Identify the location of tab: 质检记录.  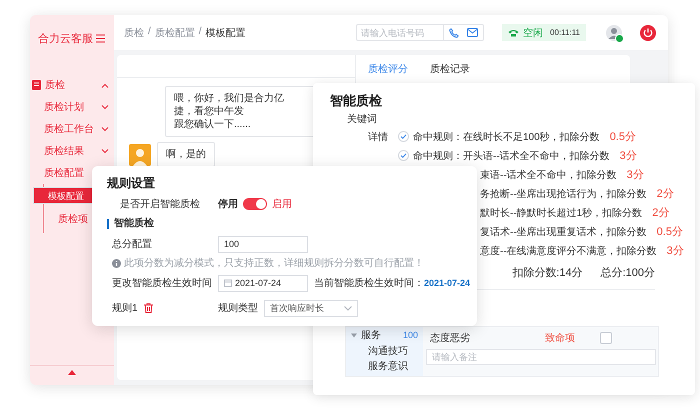
(450, 69).